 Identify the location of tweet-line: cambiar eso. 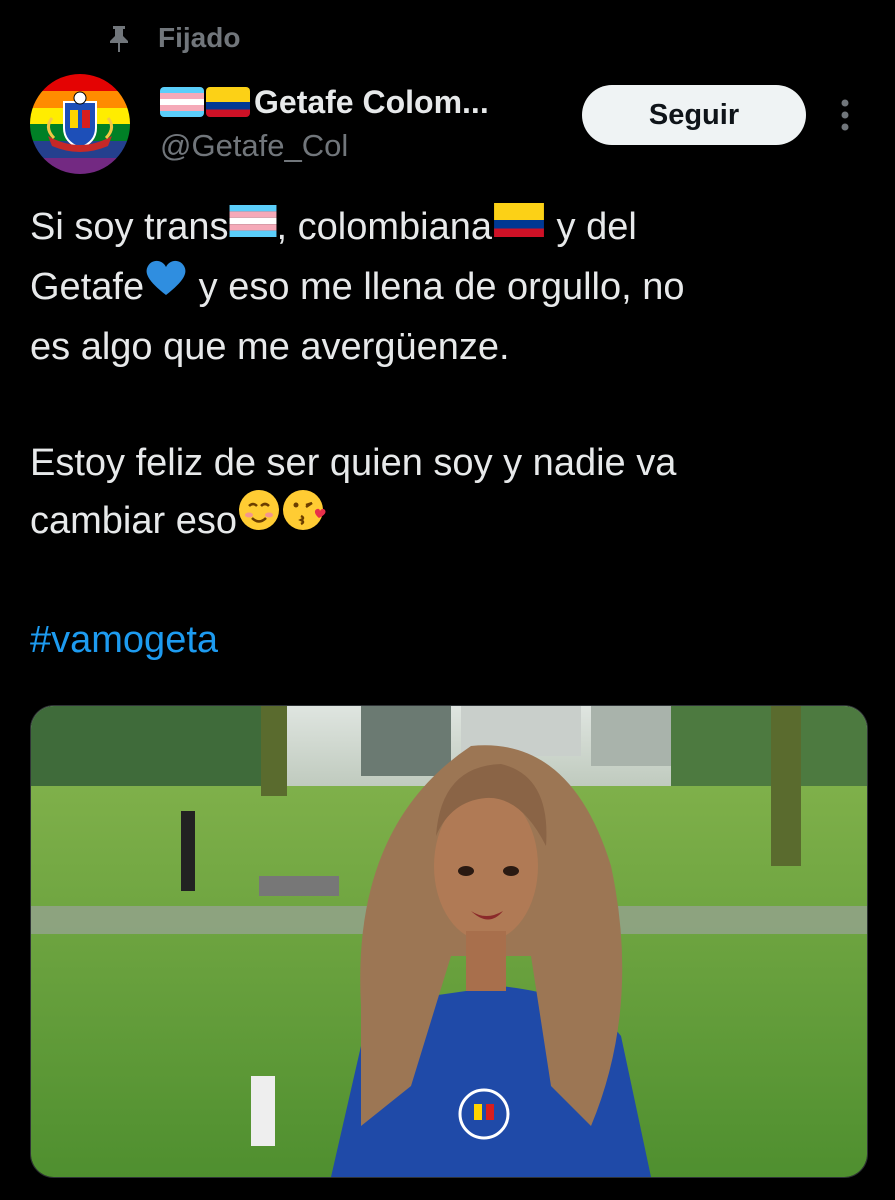
(450, 521).